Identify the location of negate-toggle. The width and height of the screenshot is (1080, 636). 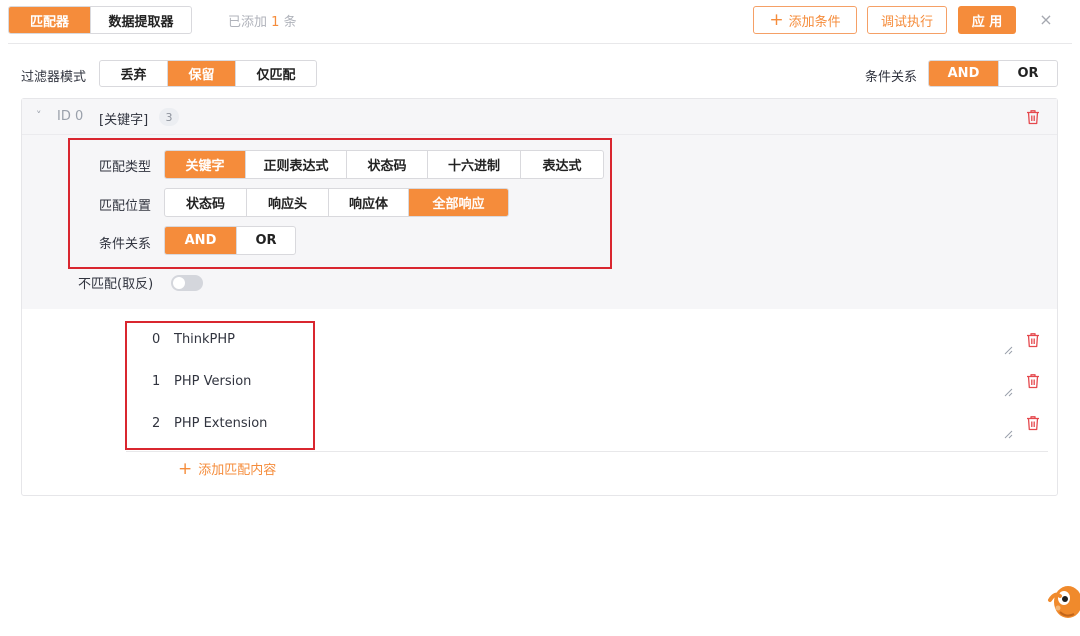
(187, 283).